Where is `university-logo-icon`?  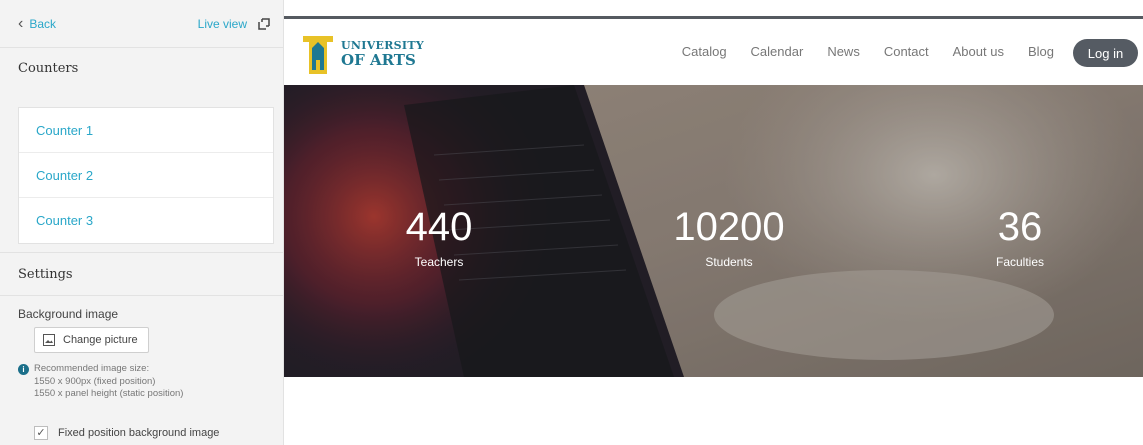 university-logo-icon is located at coordinates (318, 55).